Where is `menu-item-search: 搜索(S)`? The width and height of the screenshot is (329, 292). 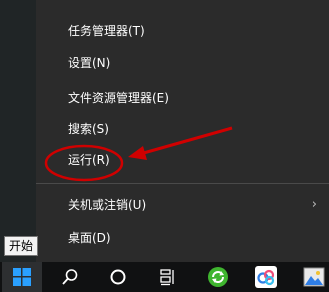
menu-item-search: 搜索(S) is located at coordinates (182, 128).